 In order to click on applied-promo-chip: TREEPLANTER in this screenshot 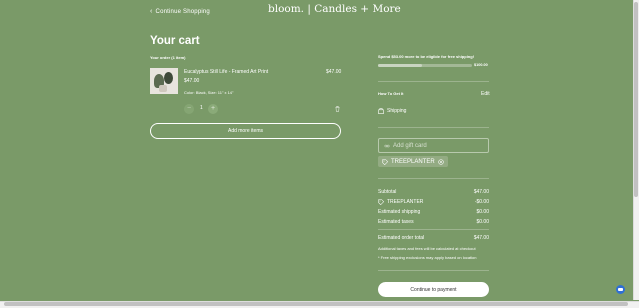, I will do `click(413, 161)`.